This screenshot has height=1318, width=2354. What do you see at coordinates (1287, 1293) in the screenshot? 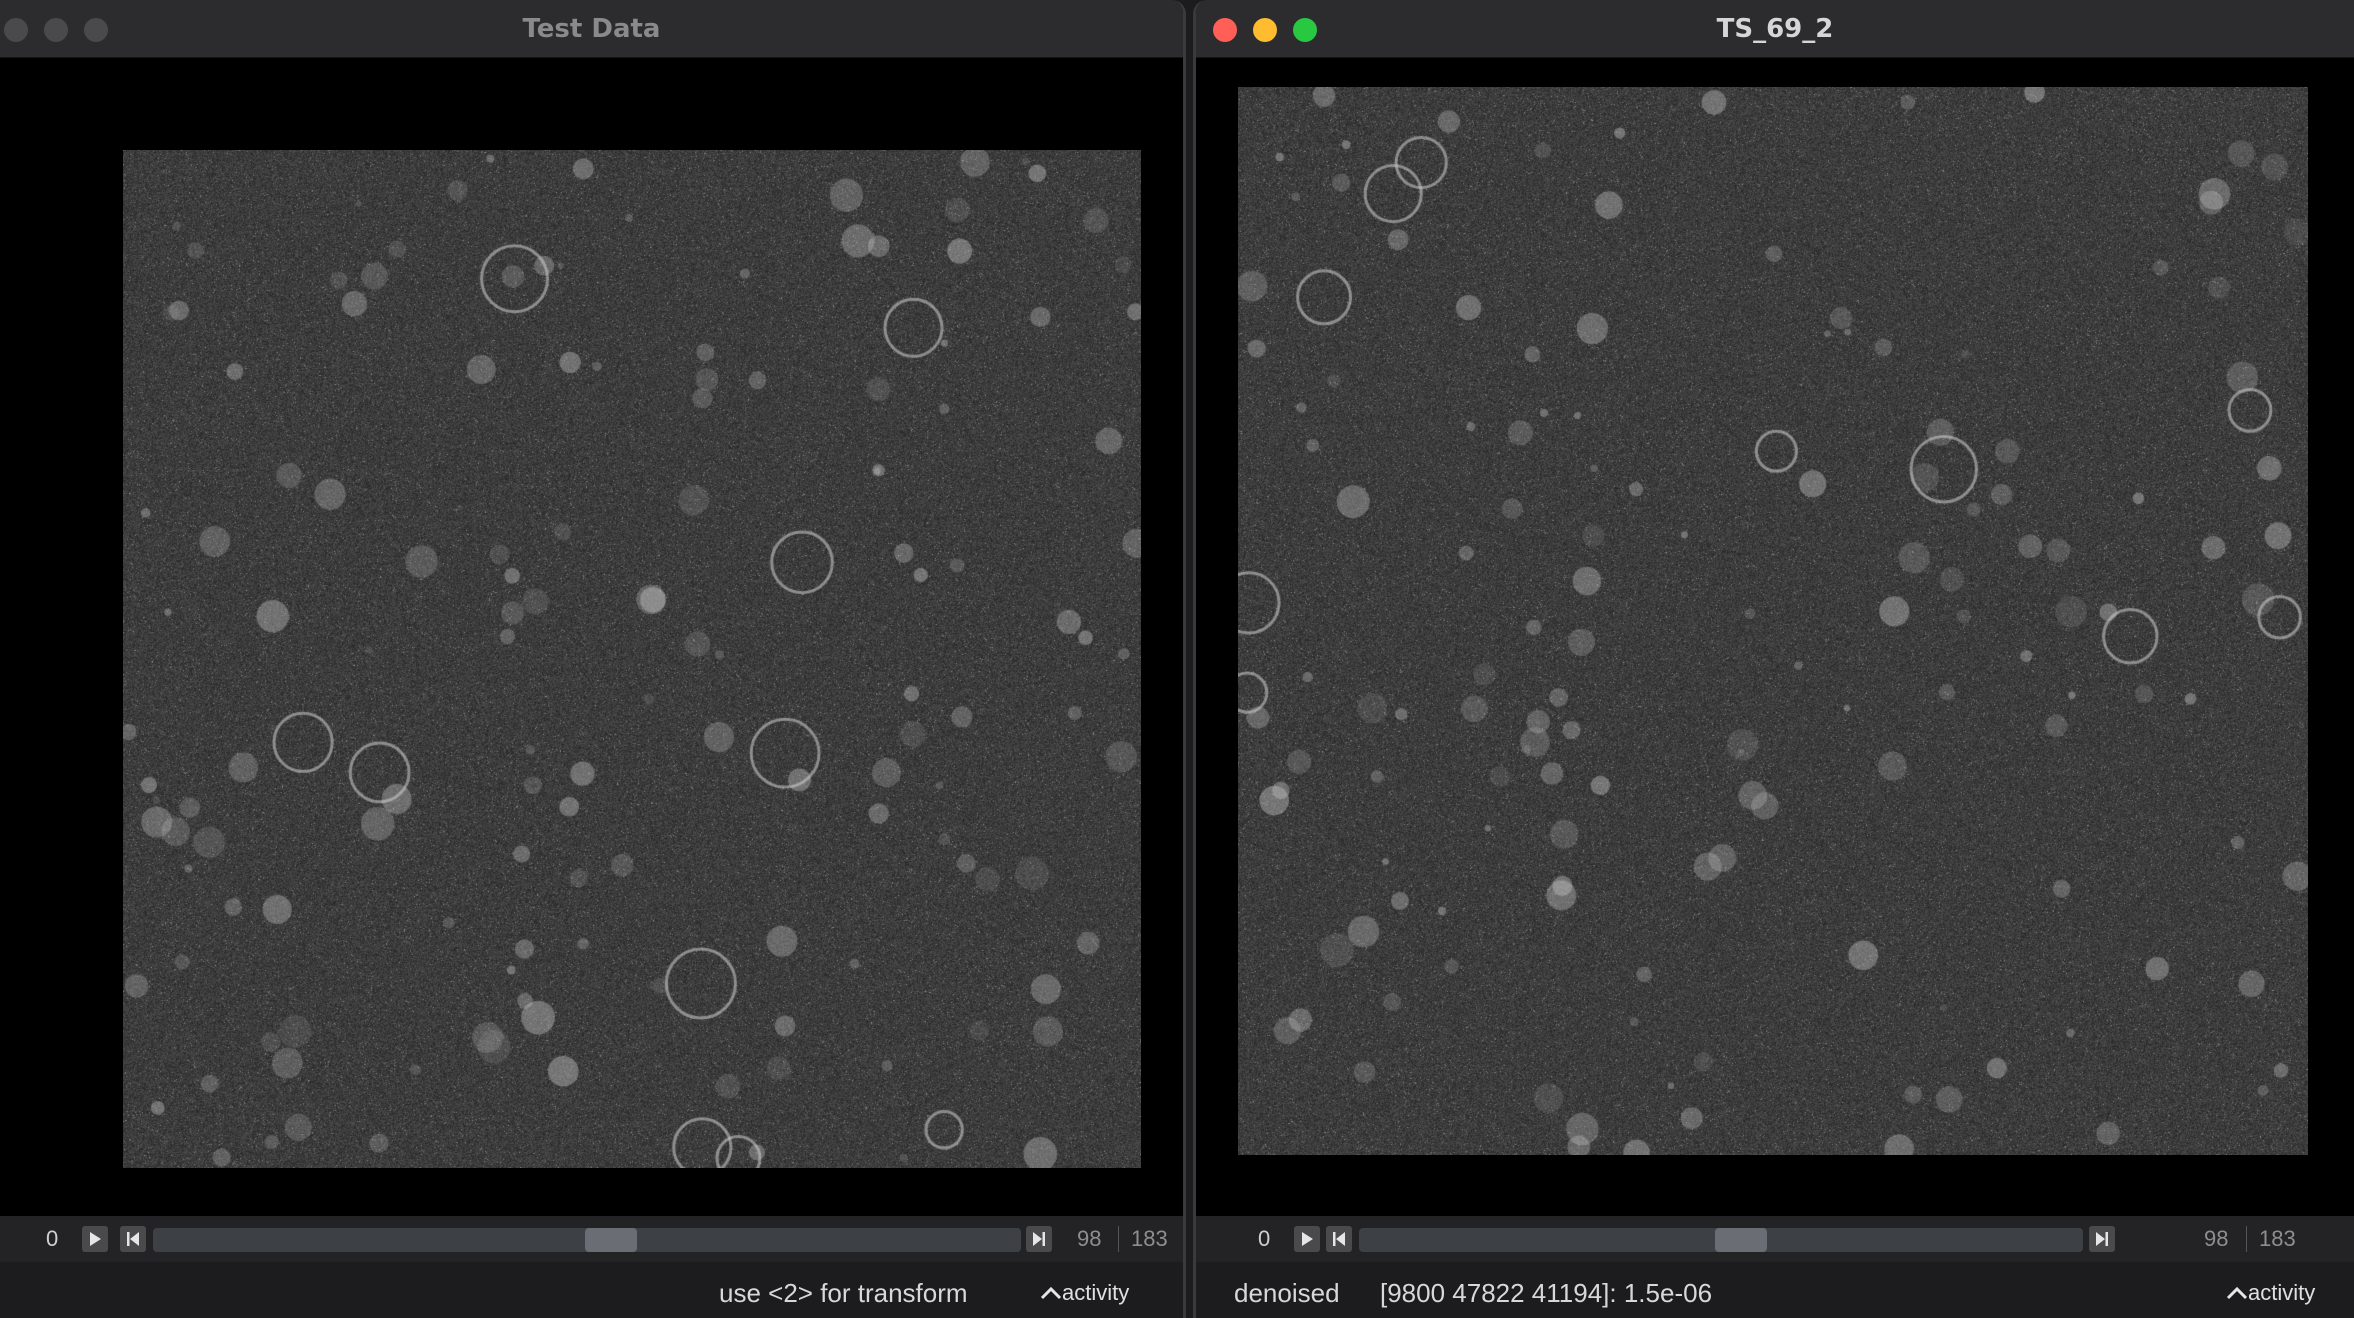
I see `status-mode-label: denoised` at bounding box center [1287, 1293].